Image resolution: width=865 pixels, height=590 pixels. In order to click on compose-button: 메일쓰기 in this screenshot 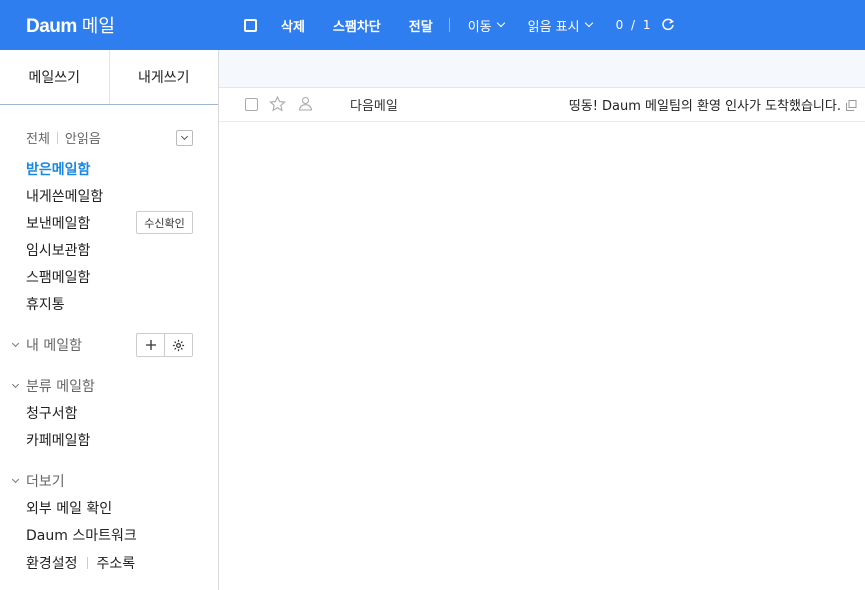, I will do `click(54, 77)`.